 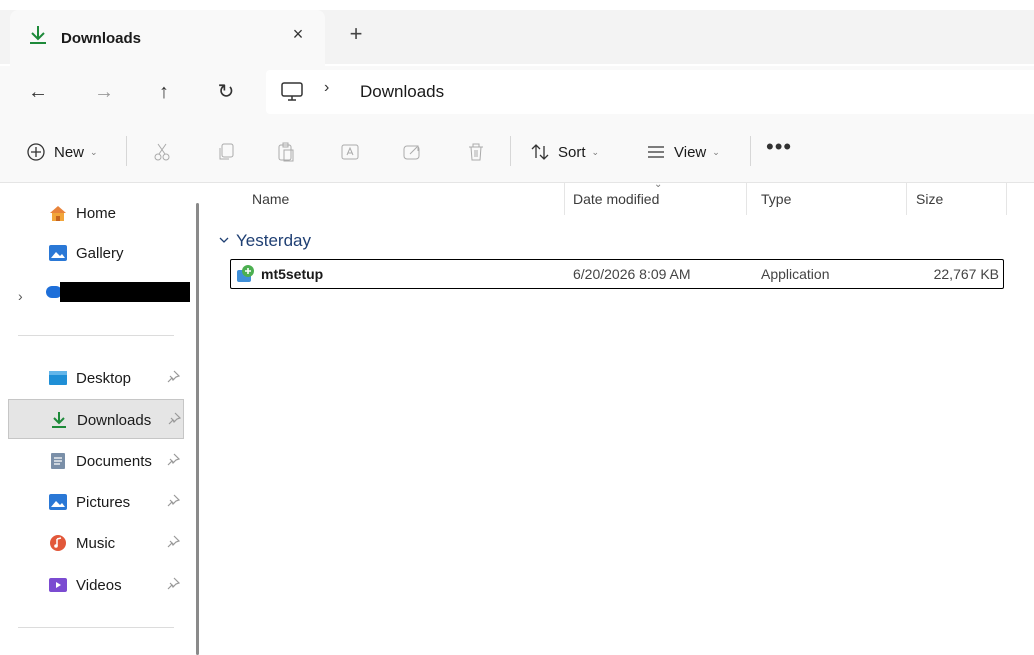 I want to click on rename-icon, so click(x=350, y=152).